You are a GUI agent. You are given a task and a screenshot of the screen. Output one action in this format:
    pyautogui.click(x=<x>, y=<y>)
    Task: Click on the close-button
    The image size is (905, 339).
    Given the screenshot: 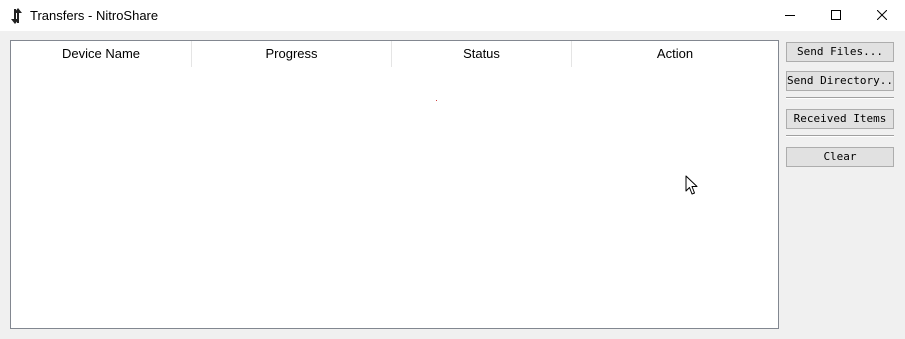 What is the action you would take?
    pyautogui.click(x=882, y=15)
    